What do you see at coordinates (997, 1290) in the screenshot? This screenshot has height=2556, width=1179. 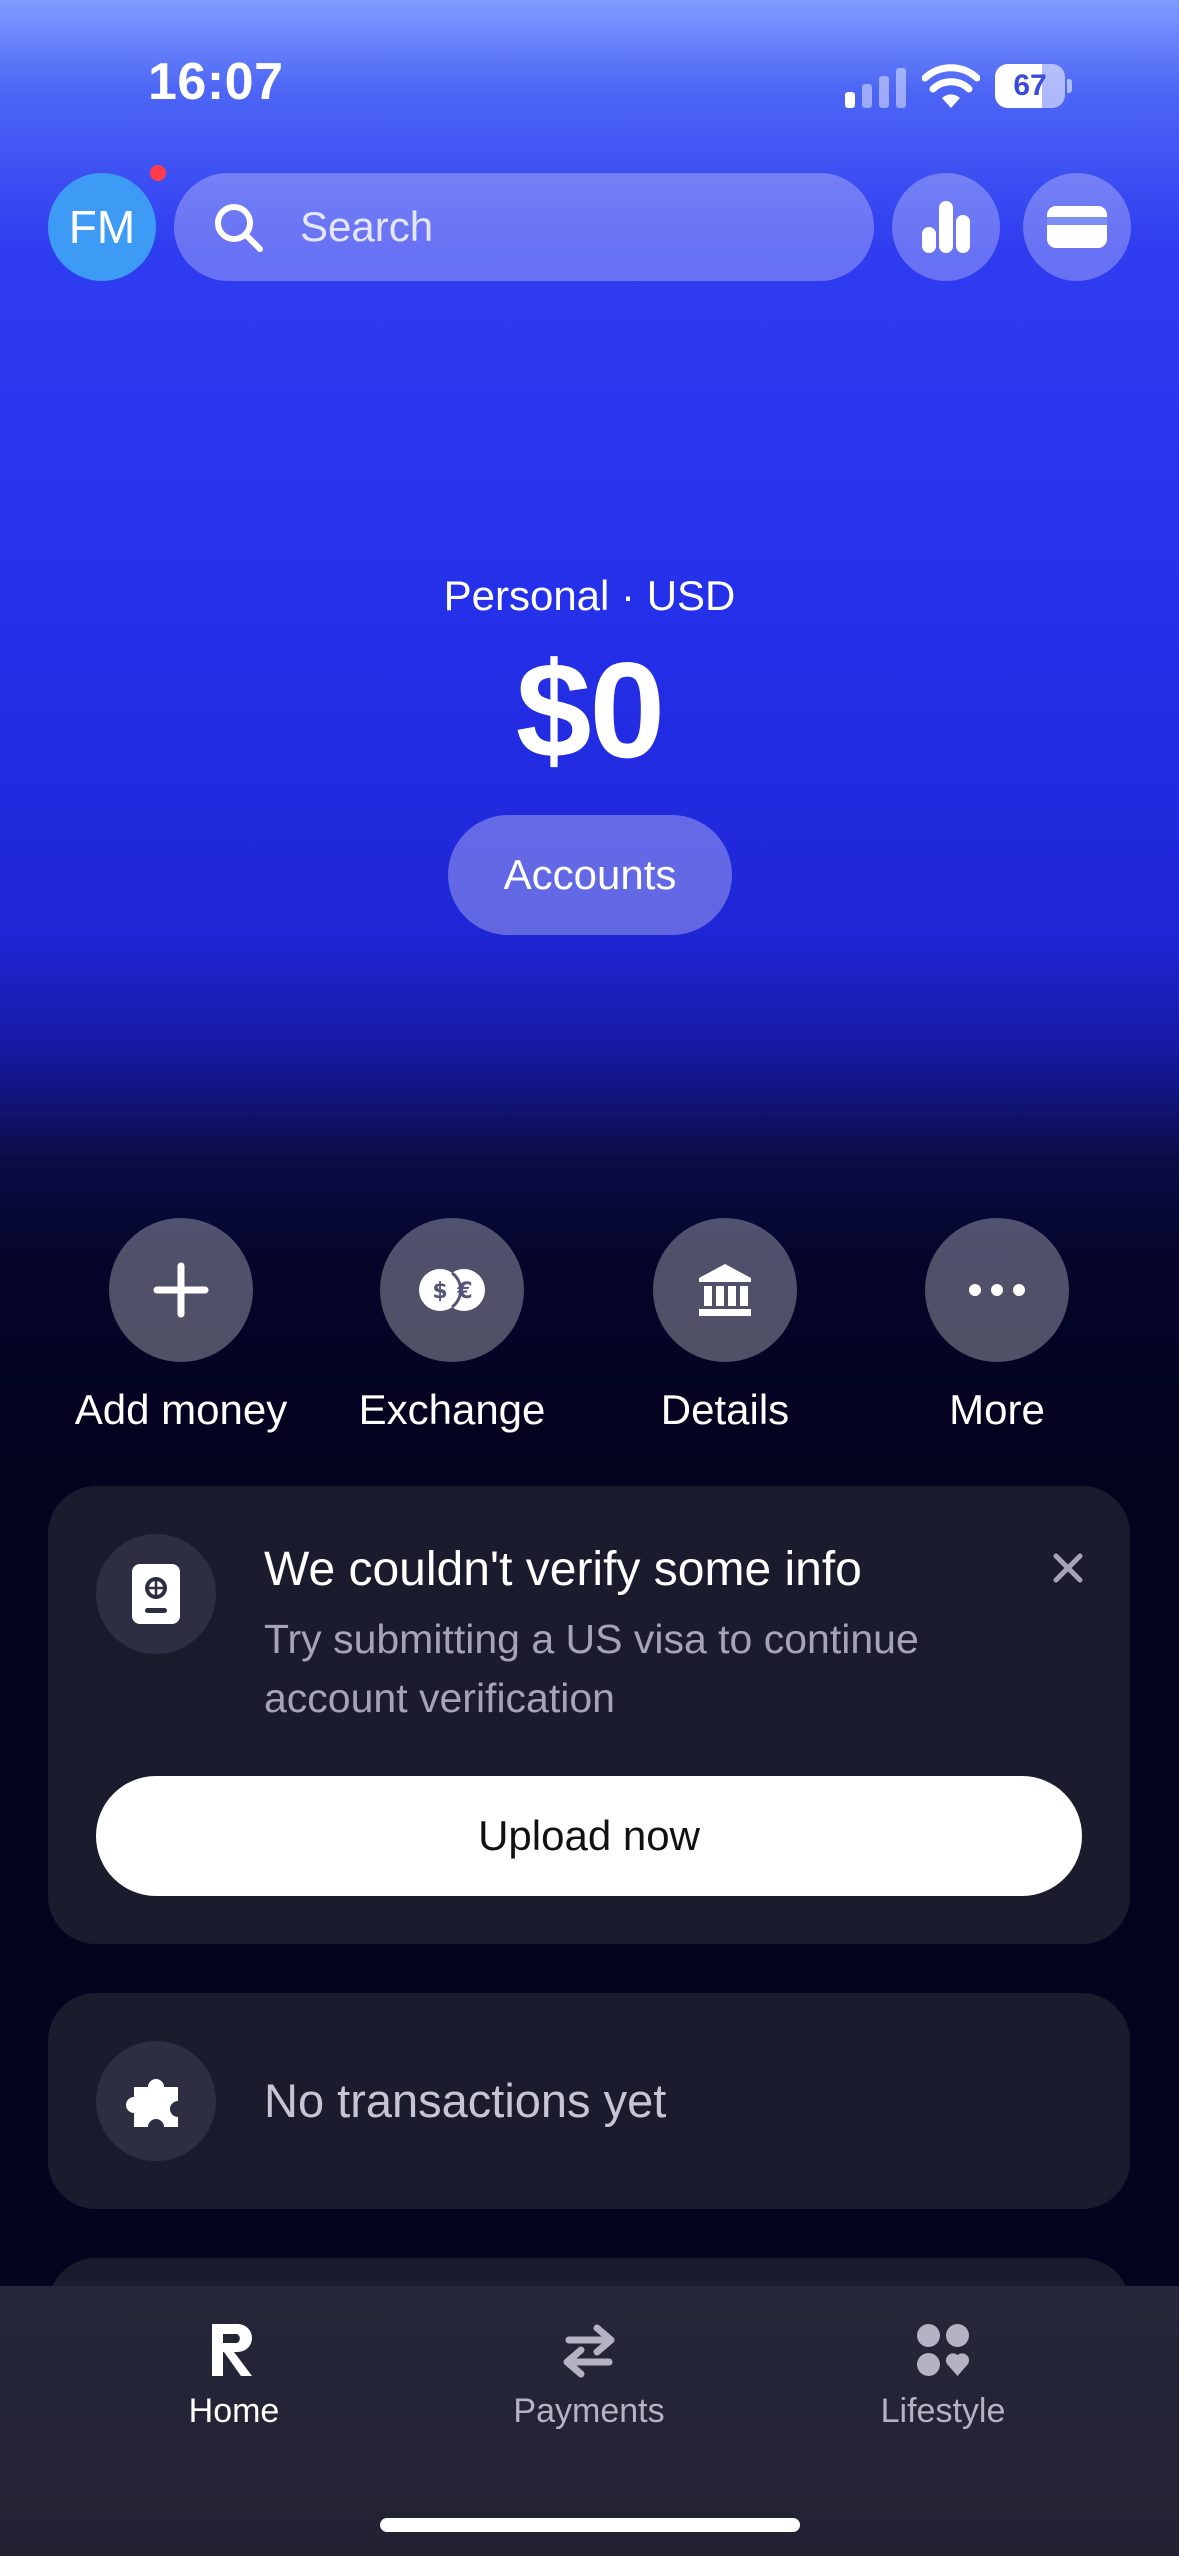 I see `ellipsis-icon` at bounding box center [997, 1290].